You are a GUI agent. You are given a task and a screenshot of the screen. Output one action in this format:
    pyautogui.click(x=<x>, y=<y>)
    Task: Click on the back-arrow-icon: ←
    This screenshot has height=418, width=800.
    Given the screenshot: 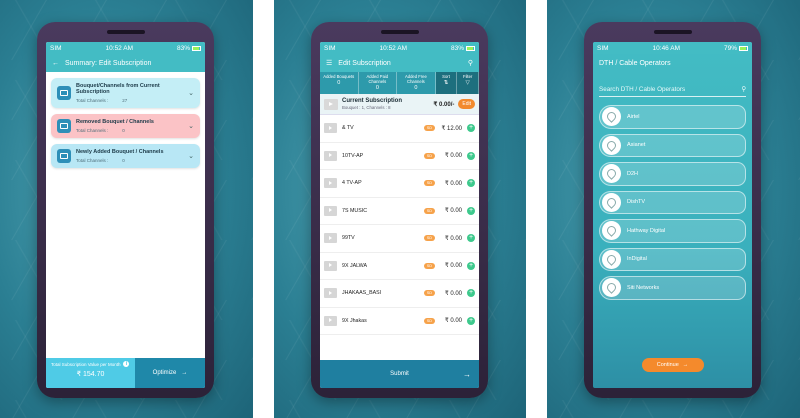 What is the action you would take?
    pyautogui.click(x=55, y=63)
    